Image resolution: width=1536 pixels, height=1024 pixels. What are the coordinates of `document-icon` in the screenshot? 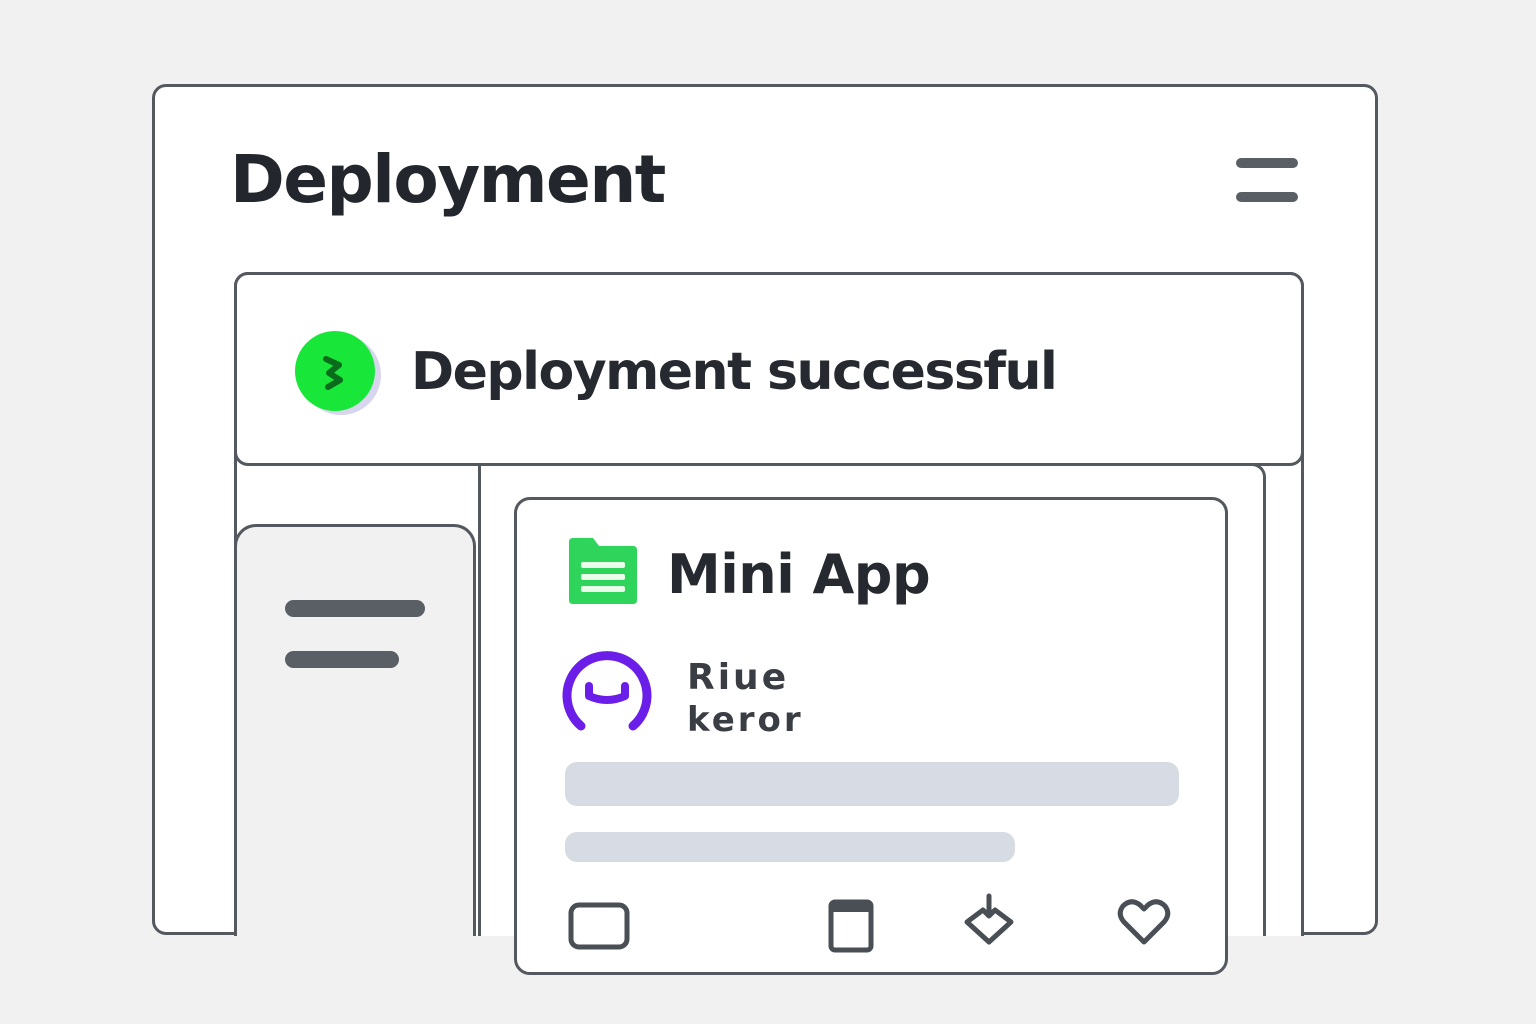 It's located at (603, 571).